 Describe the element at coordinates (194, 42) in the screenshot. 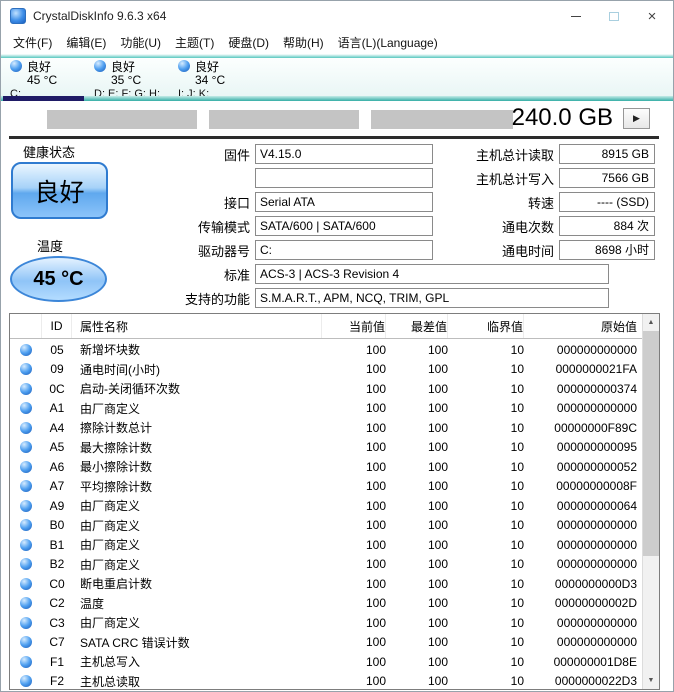

I see `menu-theme: 主题(T)` at that location.